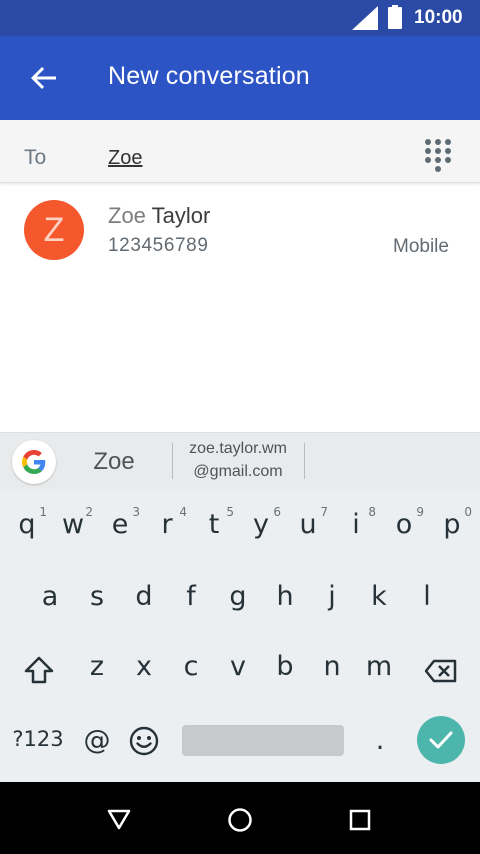 The image size is (480, 854). What do you see at coordinates (144, 673) in the screenshot?
I see `key-x: x` at bounding box center [144, 673].